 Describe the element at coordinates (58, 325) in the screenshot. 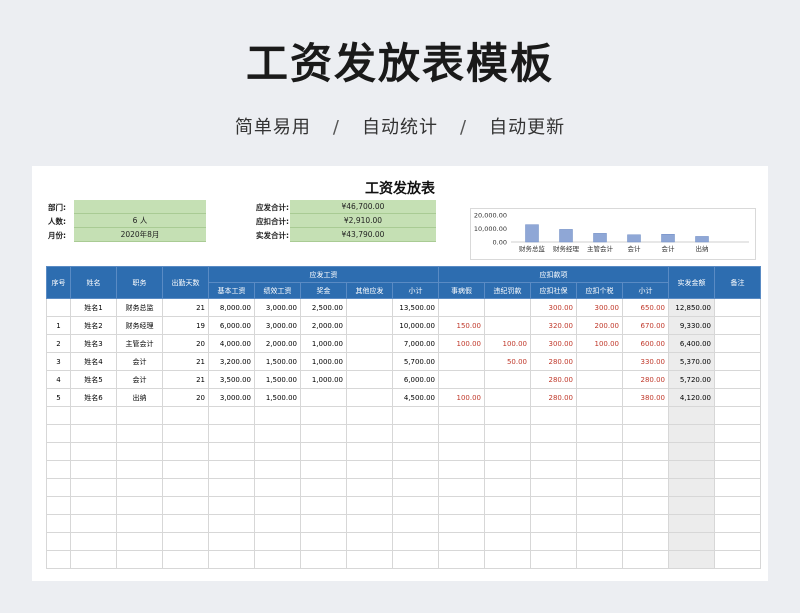

I see `cell-seq: 1` at that location.